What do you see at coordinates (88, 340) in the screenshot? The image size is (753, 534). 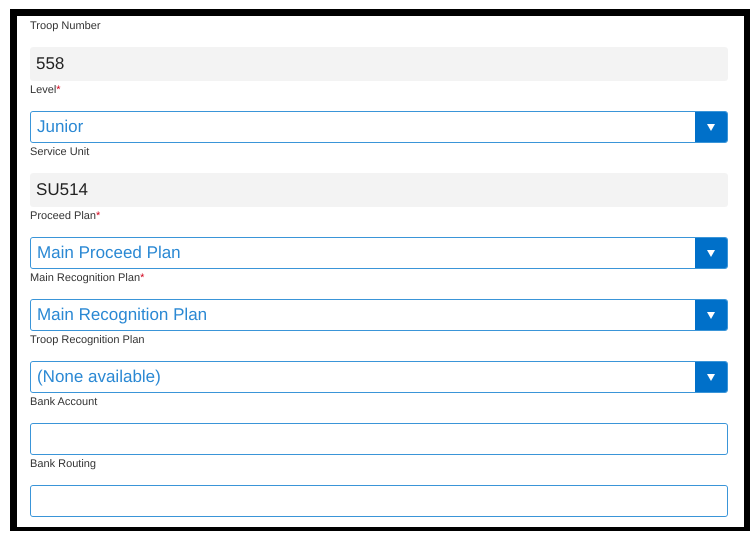 I see `field-label: Troop Recognition Plan` at bounding box center [88, 340].